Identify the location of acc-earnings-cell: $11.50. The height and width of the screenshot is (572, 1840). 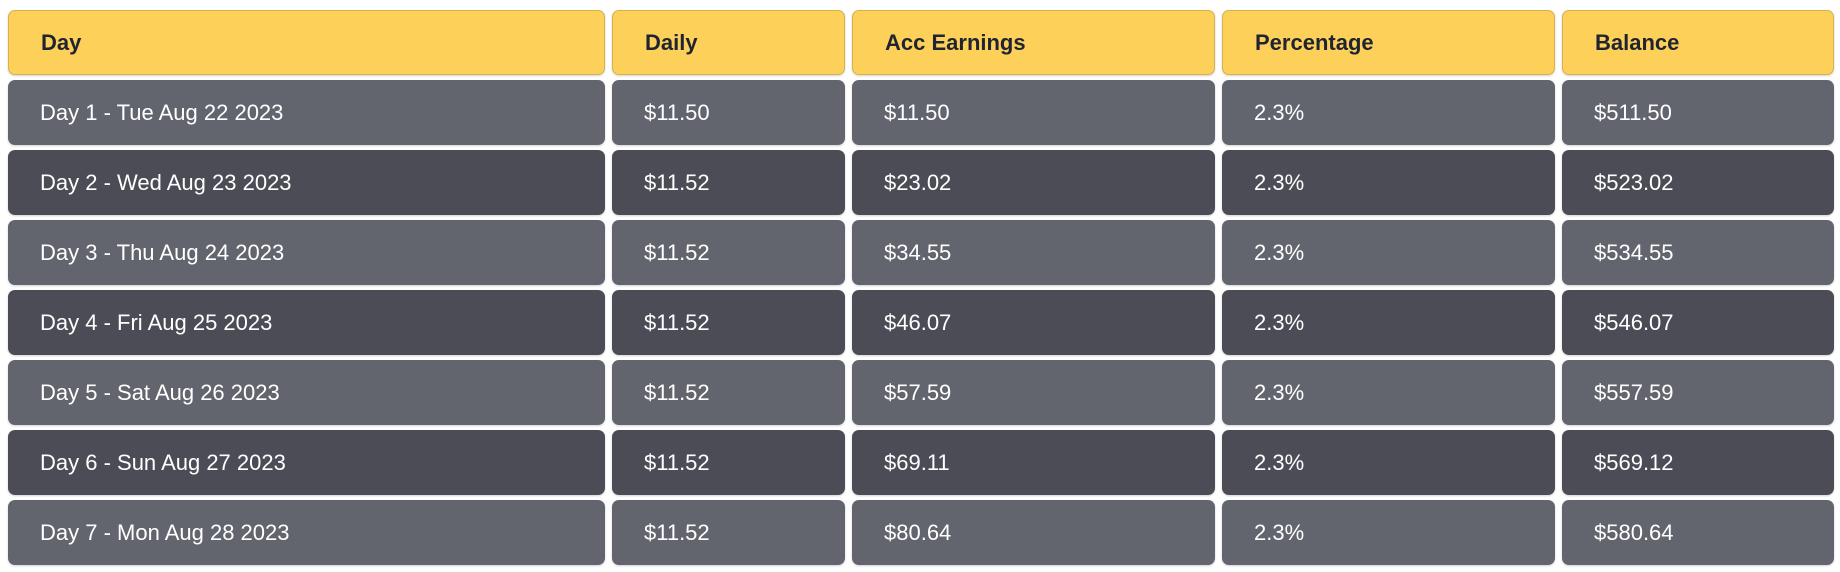
(1033, 112).